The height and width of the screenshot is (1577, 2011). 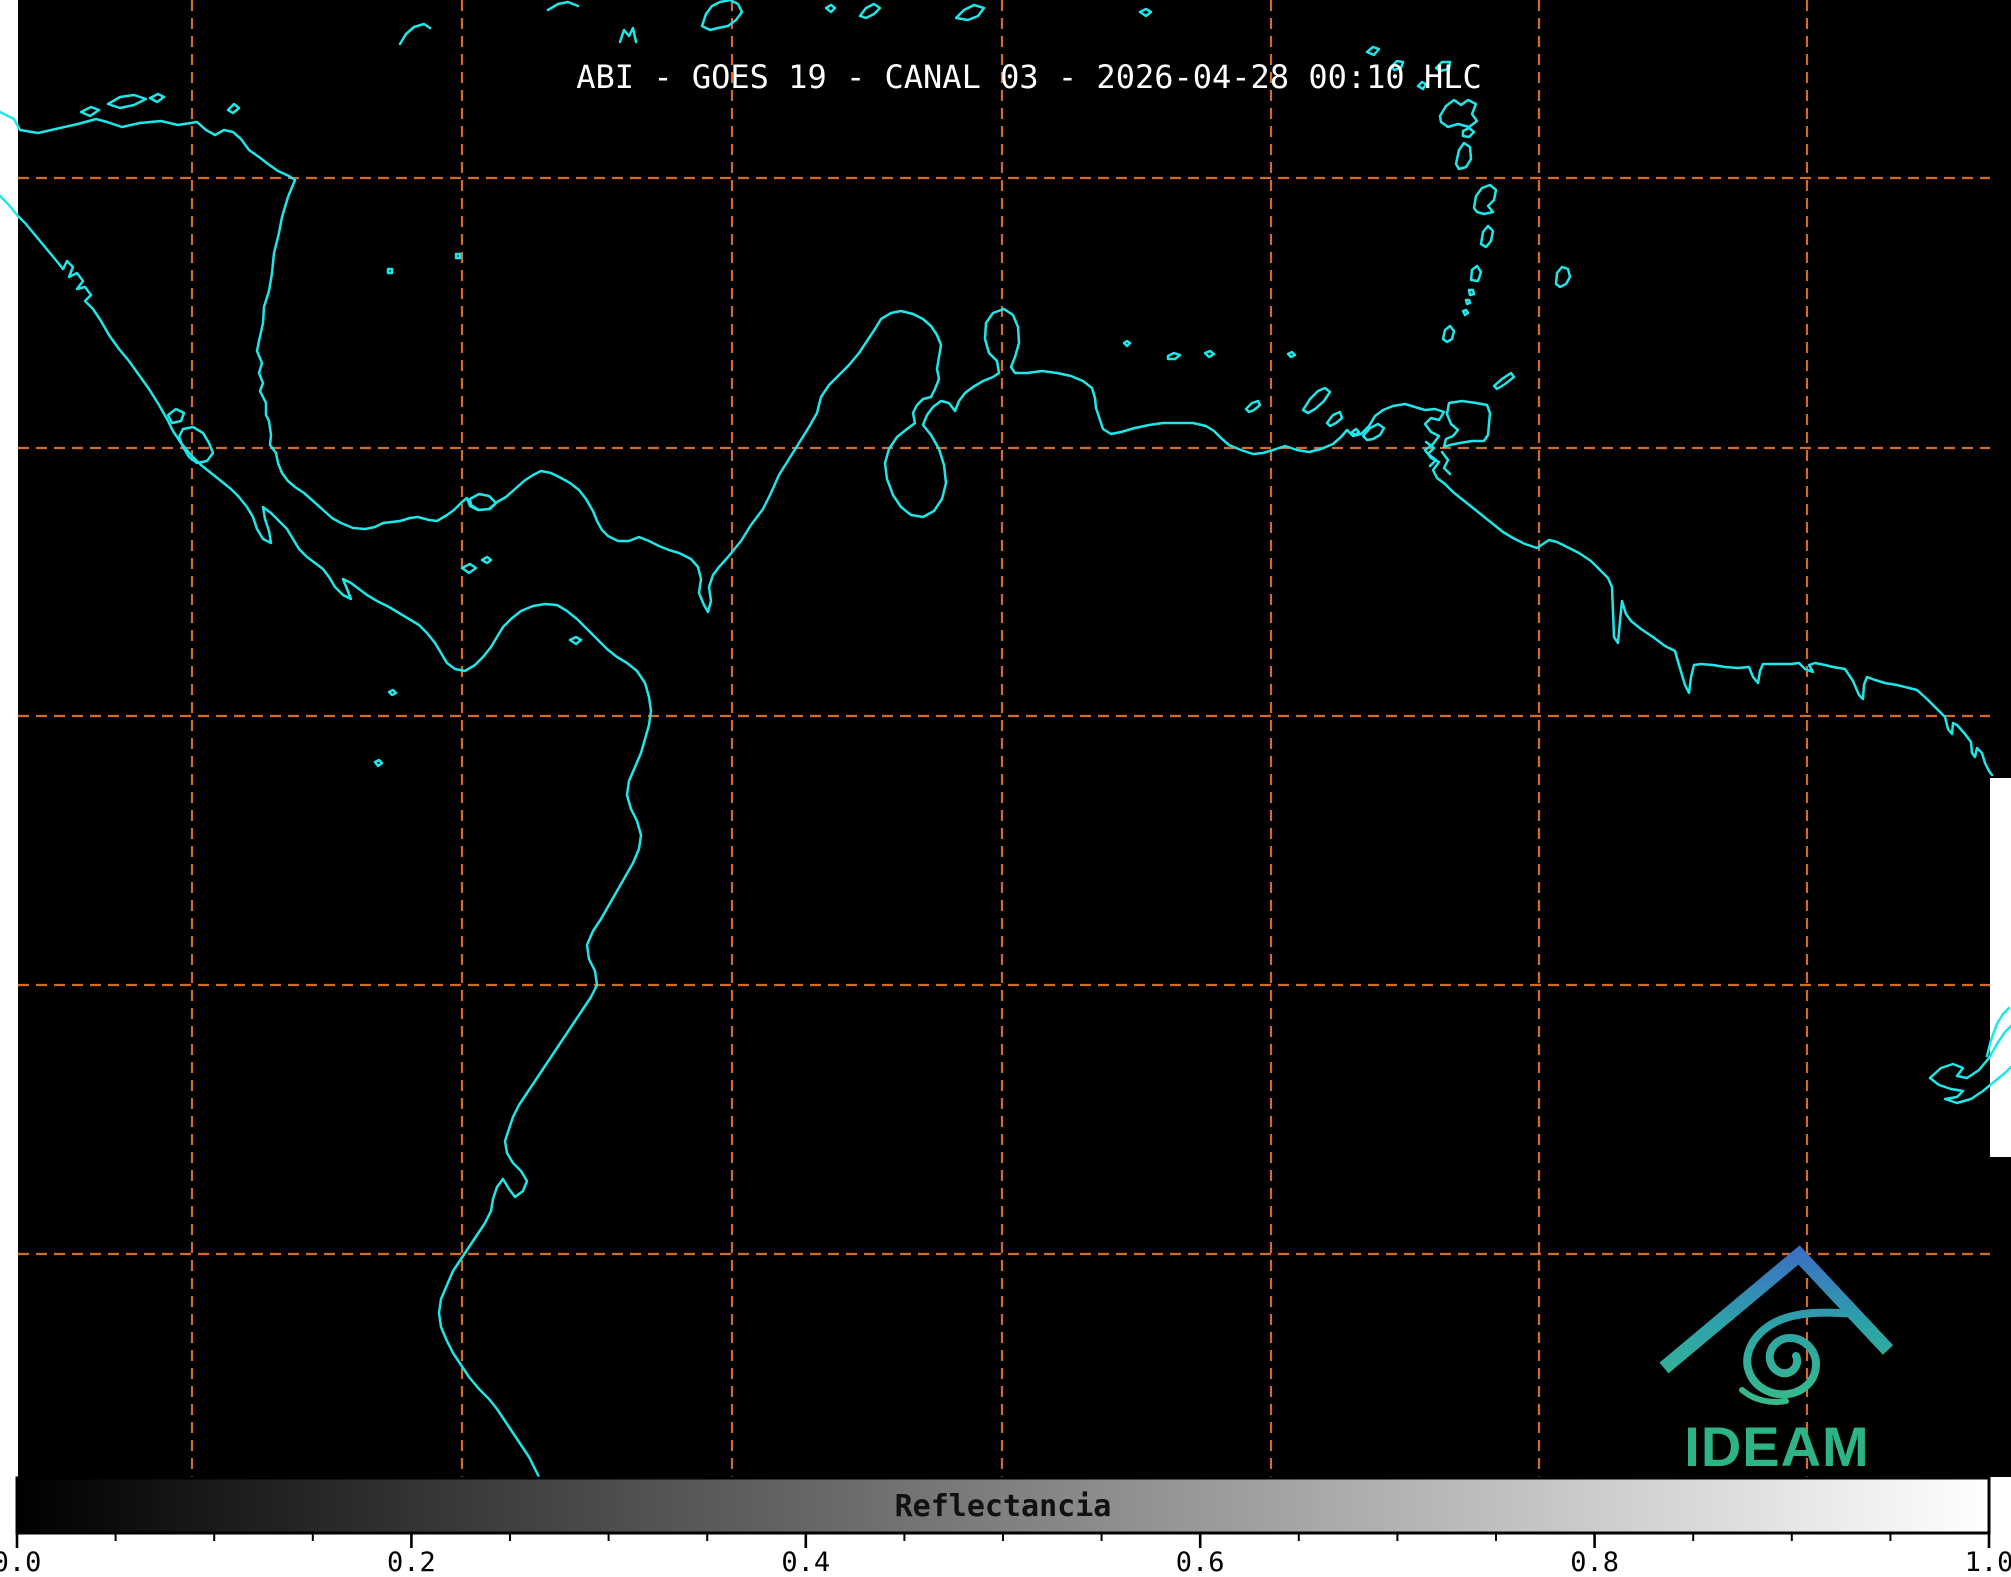 I want to click on no-data-strip-right, so click(x=2000, y=967).